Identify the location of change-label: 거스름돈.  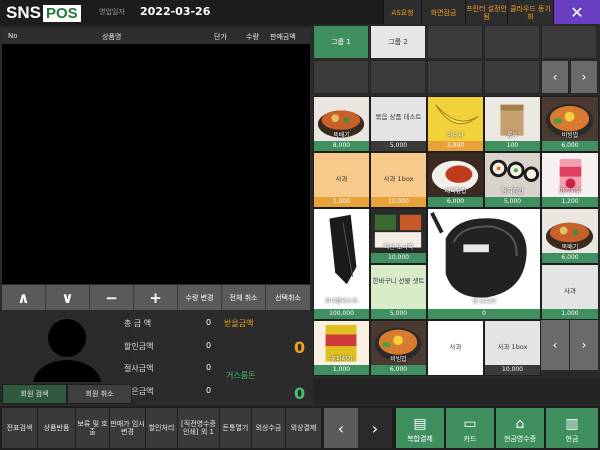
(241, 375).